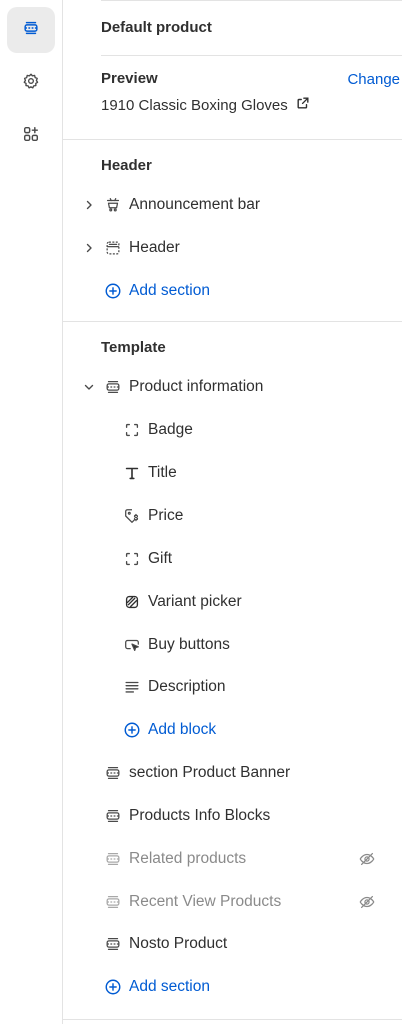 The height and width of the screenshot is (1024, 406). I want to click on section-product-banner: section Product Banner, so click(234, 773).